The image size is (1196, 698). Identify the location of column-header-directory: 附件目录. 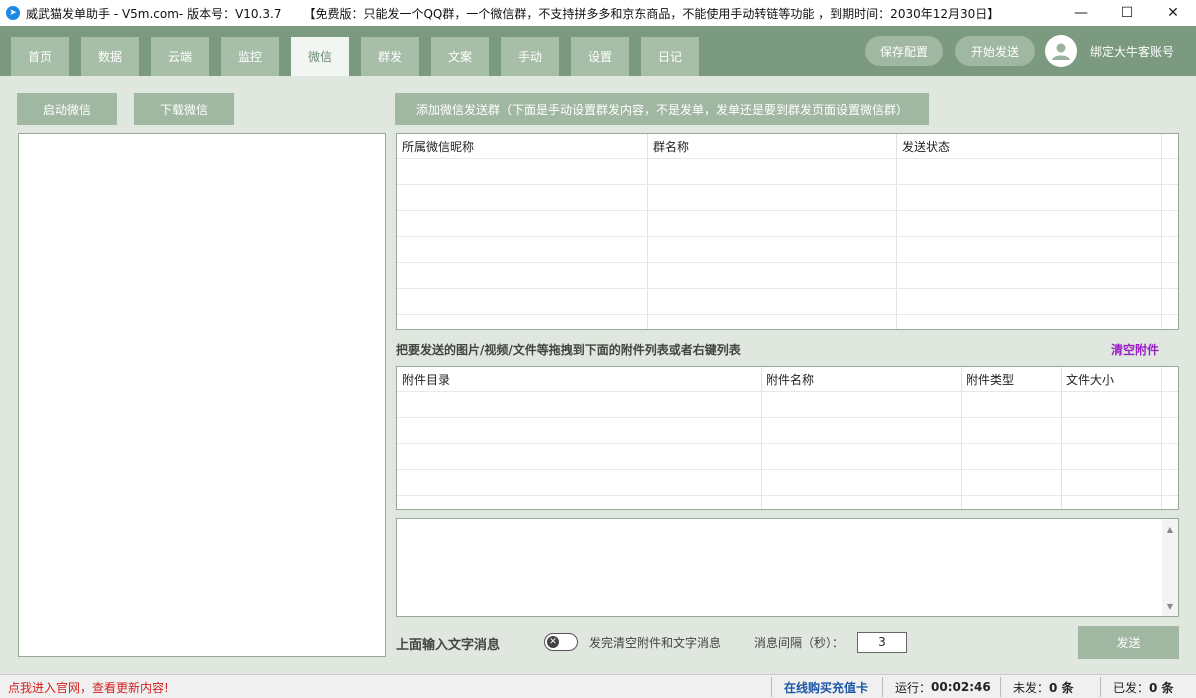
(426, 379).